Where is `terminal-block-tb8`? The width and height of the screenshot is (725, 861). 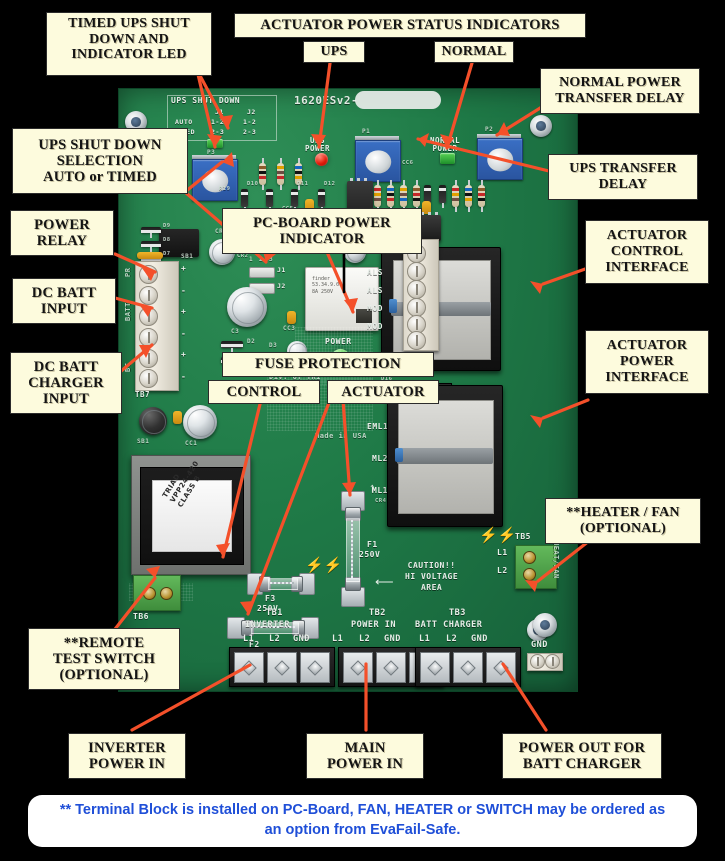 terminal-block-tb8 is located at coordinates (421, 295).